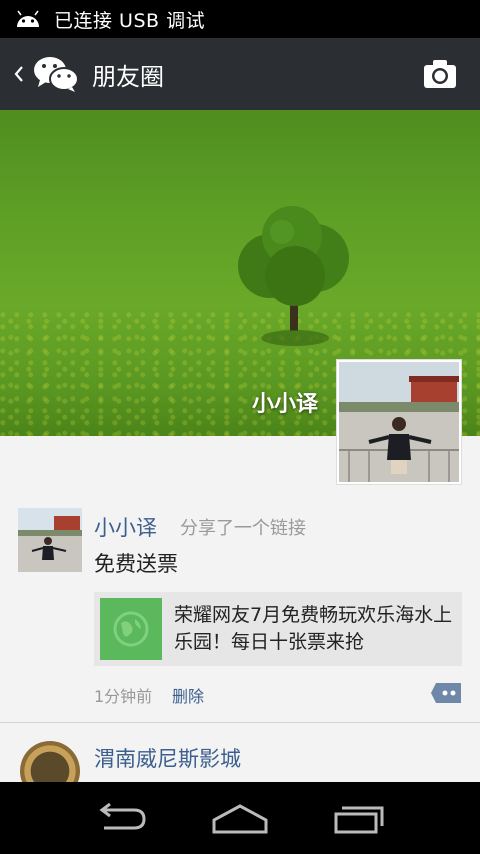 The image size is (480, 854). I want to click on profile-name: 小小译, so click(284, 404).